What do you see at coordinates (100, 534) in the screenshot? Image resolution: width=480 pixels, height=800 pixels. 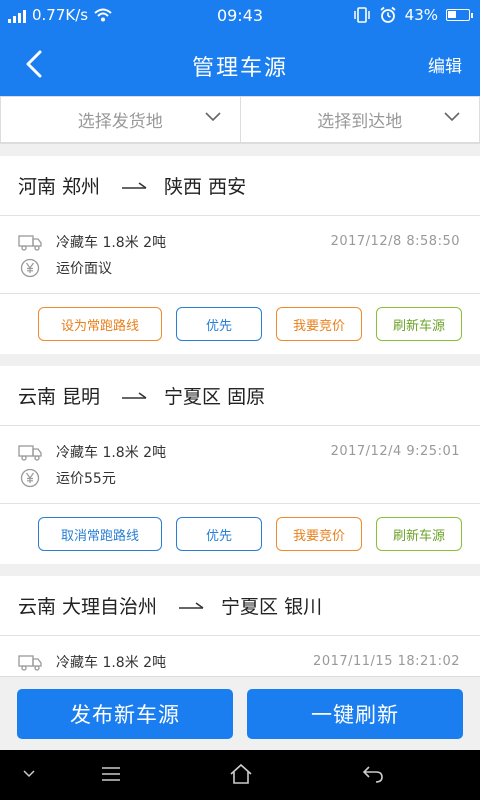 I see `cancel-frequent-route-button: 取消常跑路线` at bounding box center [100, 534].